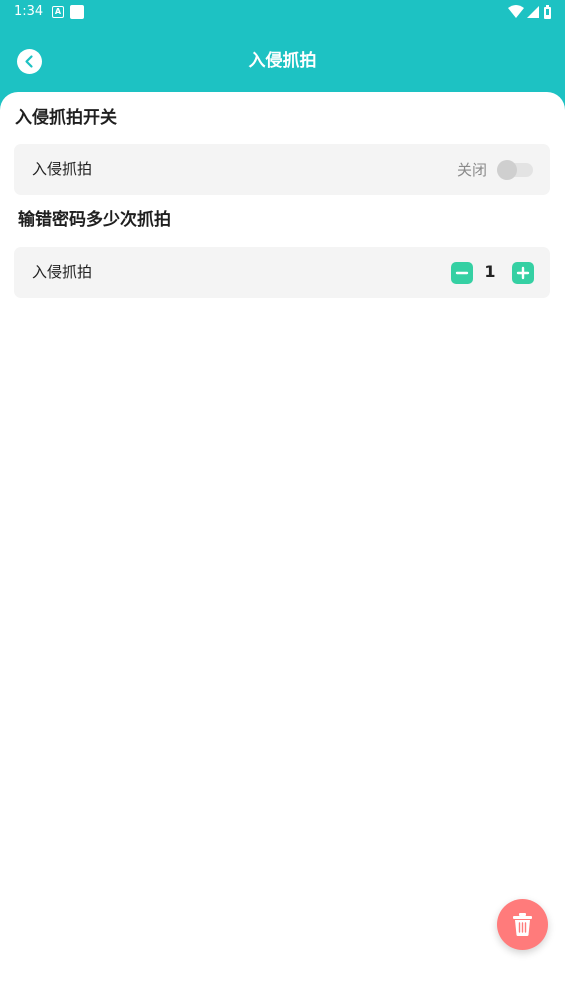 The width and height of the screenshot is (565, 1004). I want to click on switch-status-text: 关闭, so click(471, 170).